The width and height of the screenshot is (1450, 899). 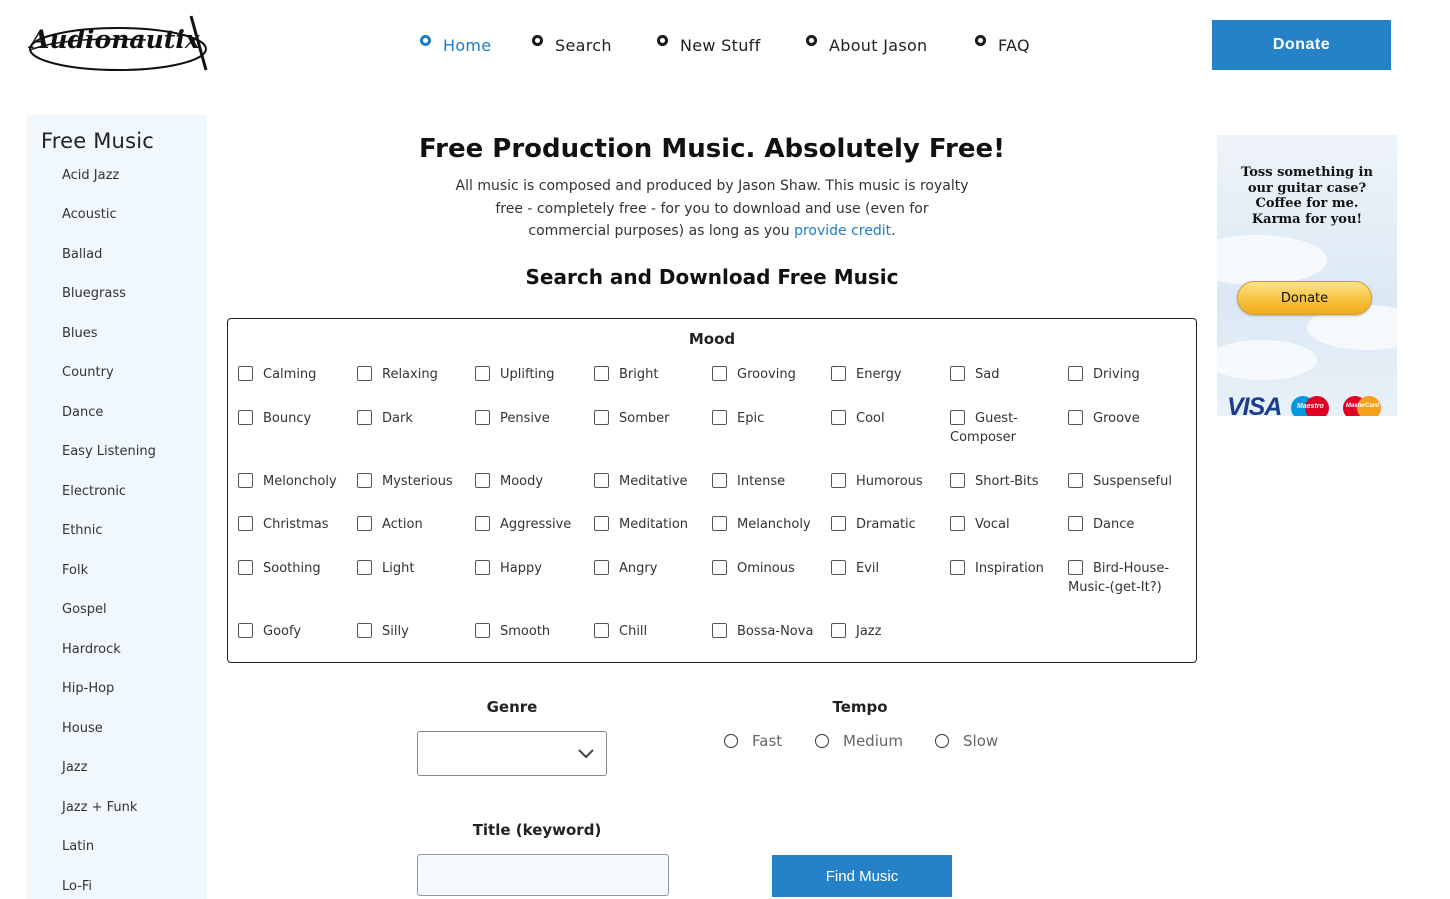 What do you see at coordinates (866, 45) in the screenshot?
I see `nav-about-jason: About Jason` at bounding box center [866, 45].